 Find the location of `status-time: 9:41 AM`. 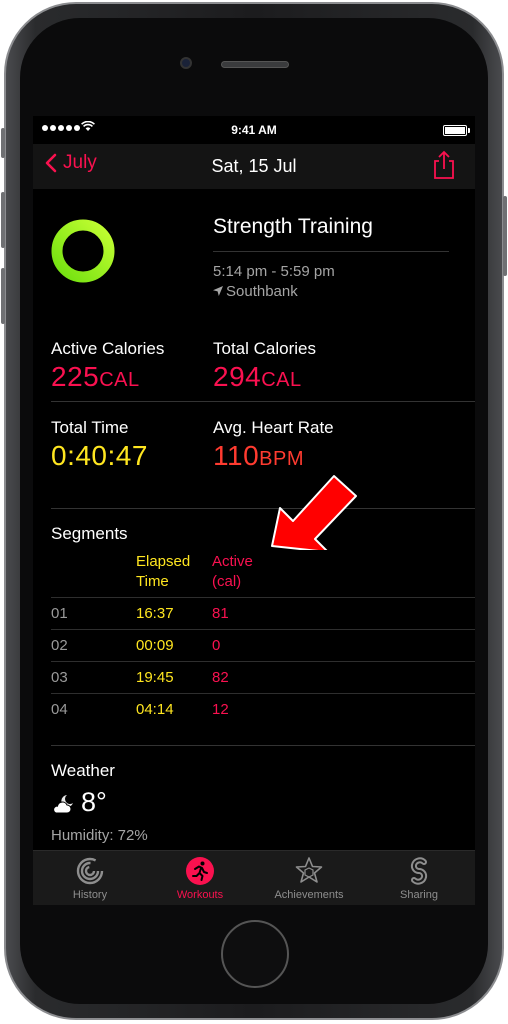

status-time: 9:41 AM is located at coordinates (254, 130).